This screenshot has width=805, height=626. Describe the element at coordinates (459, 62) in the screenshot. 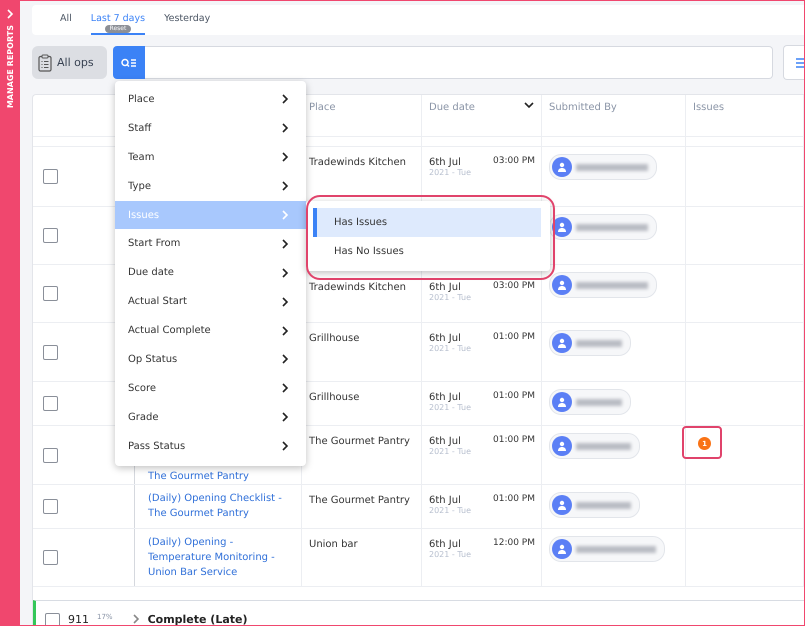

I see `search-field` at that location.